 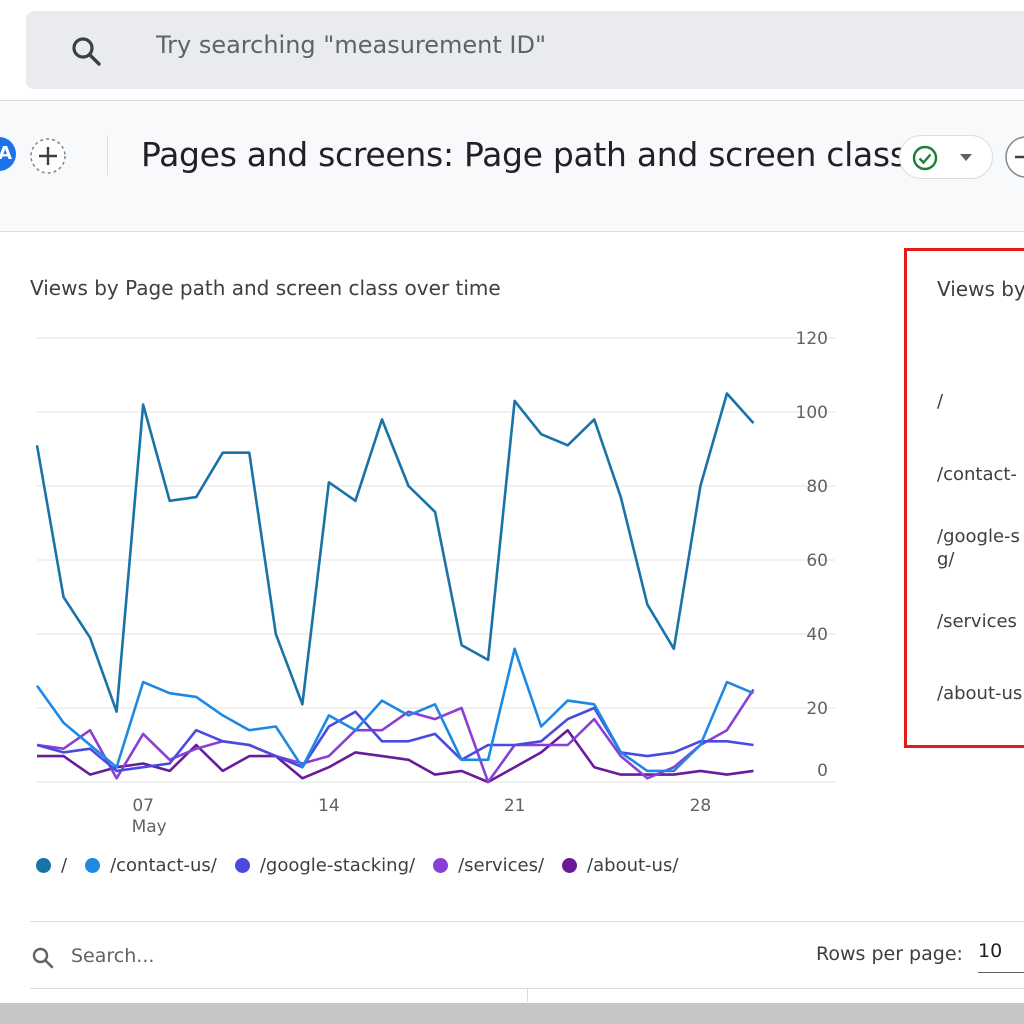 I want to click on panel-row-label: /google-s, so click(x=978, y=536).